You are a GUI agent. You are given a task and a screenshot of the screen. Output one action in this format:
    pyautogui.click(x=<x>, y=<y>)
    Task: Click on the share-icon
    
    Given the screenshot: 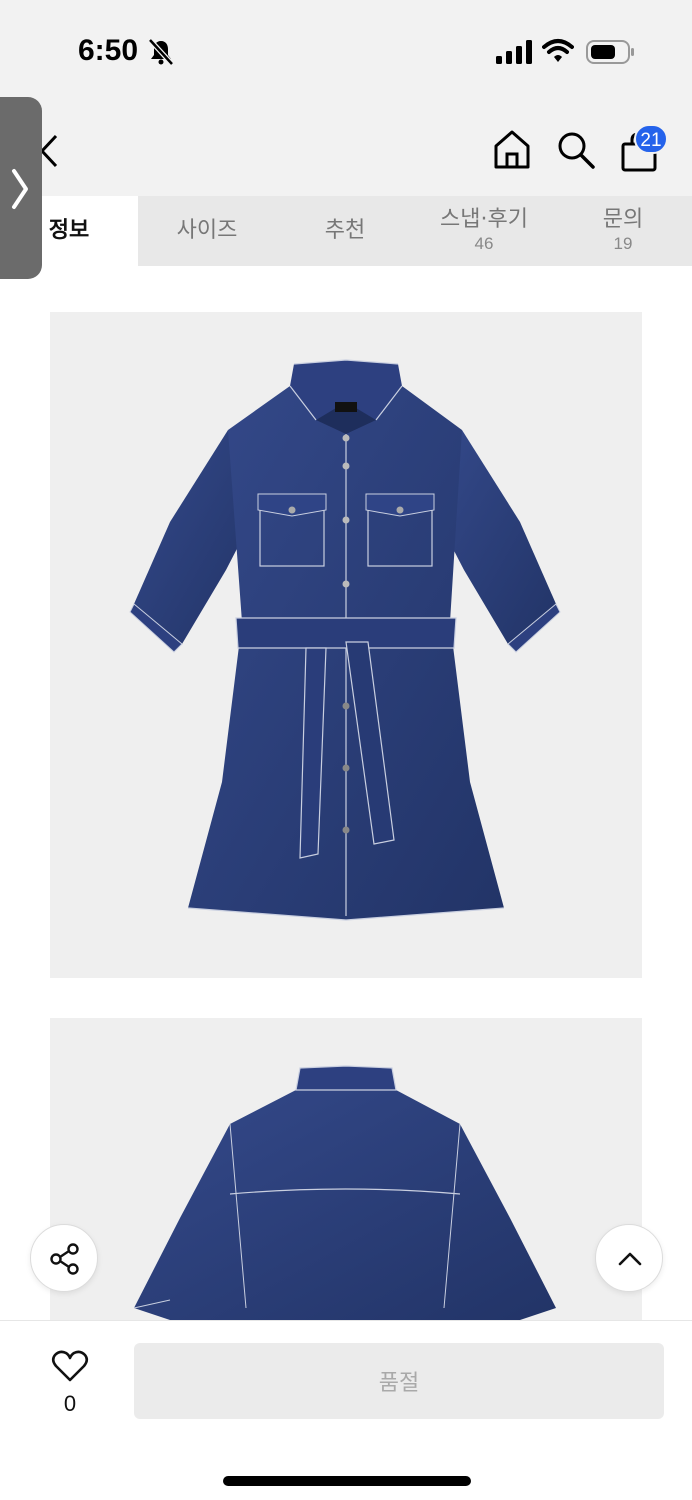 What is the action you would take?
    pyautogui.click(x=64, y=1259)
    